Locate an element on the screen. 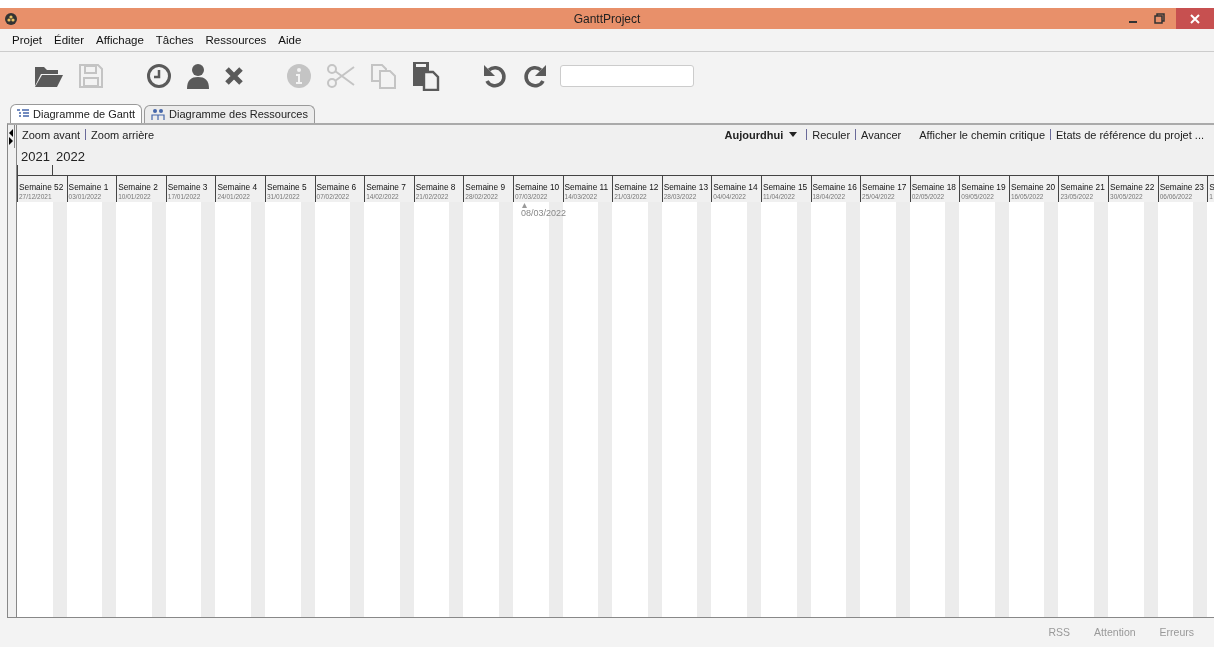  toolbar-link: Avancer is located at coordinates (881, 134).